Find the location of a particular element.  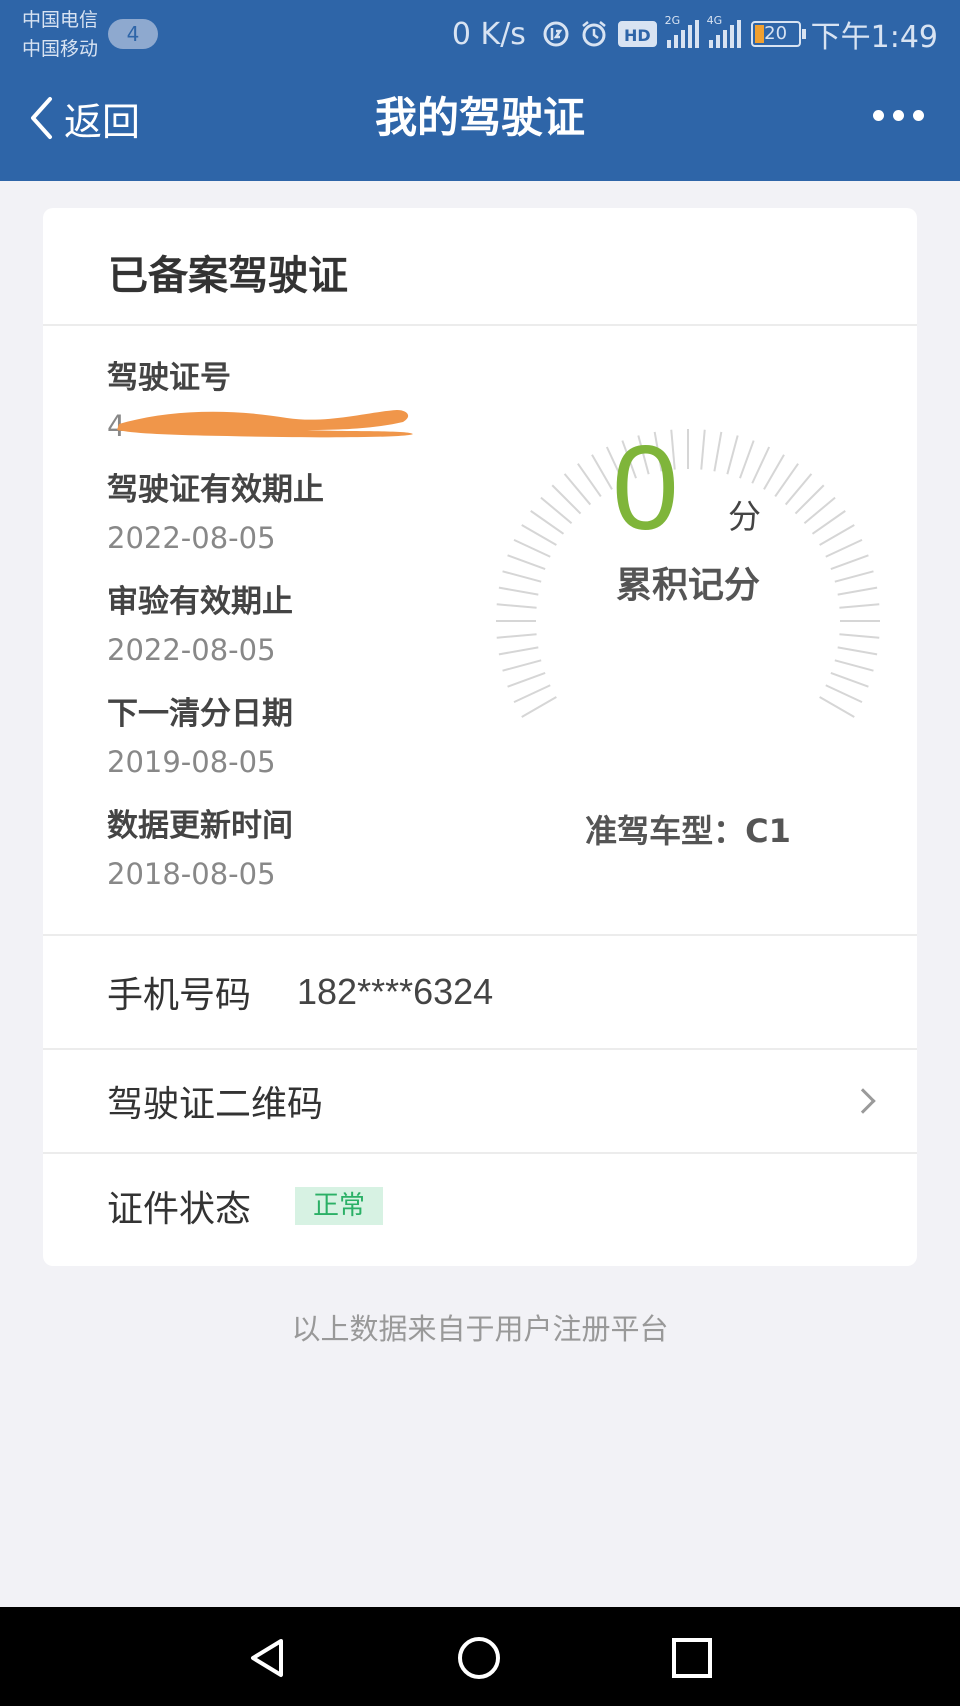

score-title: 累积记分 is located at coordinates (687, 585).